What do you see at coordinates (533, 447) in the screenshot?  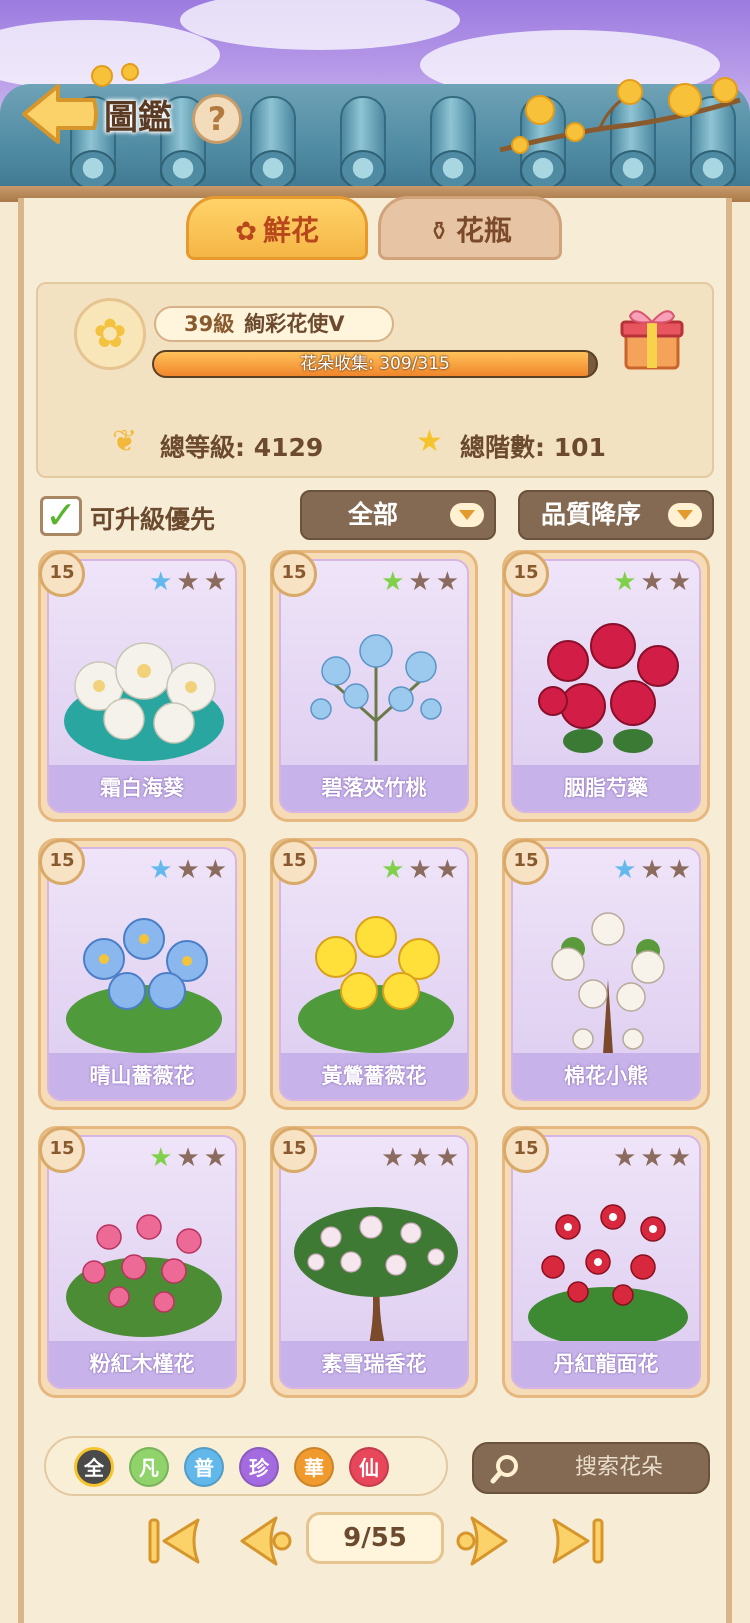 I see `total-stars: 總階數: 101` at bounding box center [533, 447].